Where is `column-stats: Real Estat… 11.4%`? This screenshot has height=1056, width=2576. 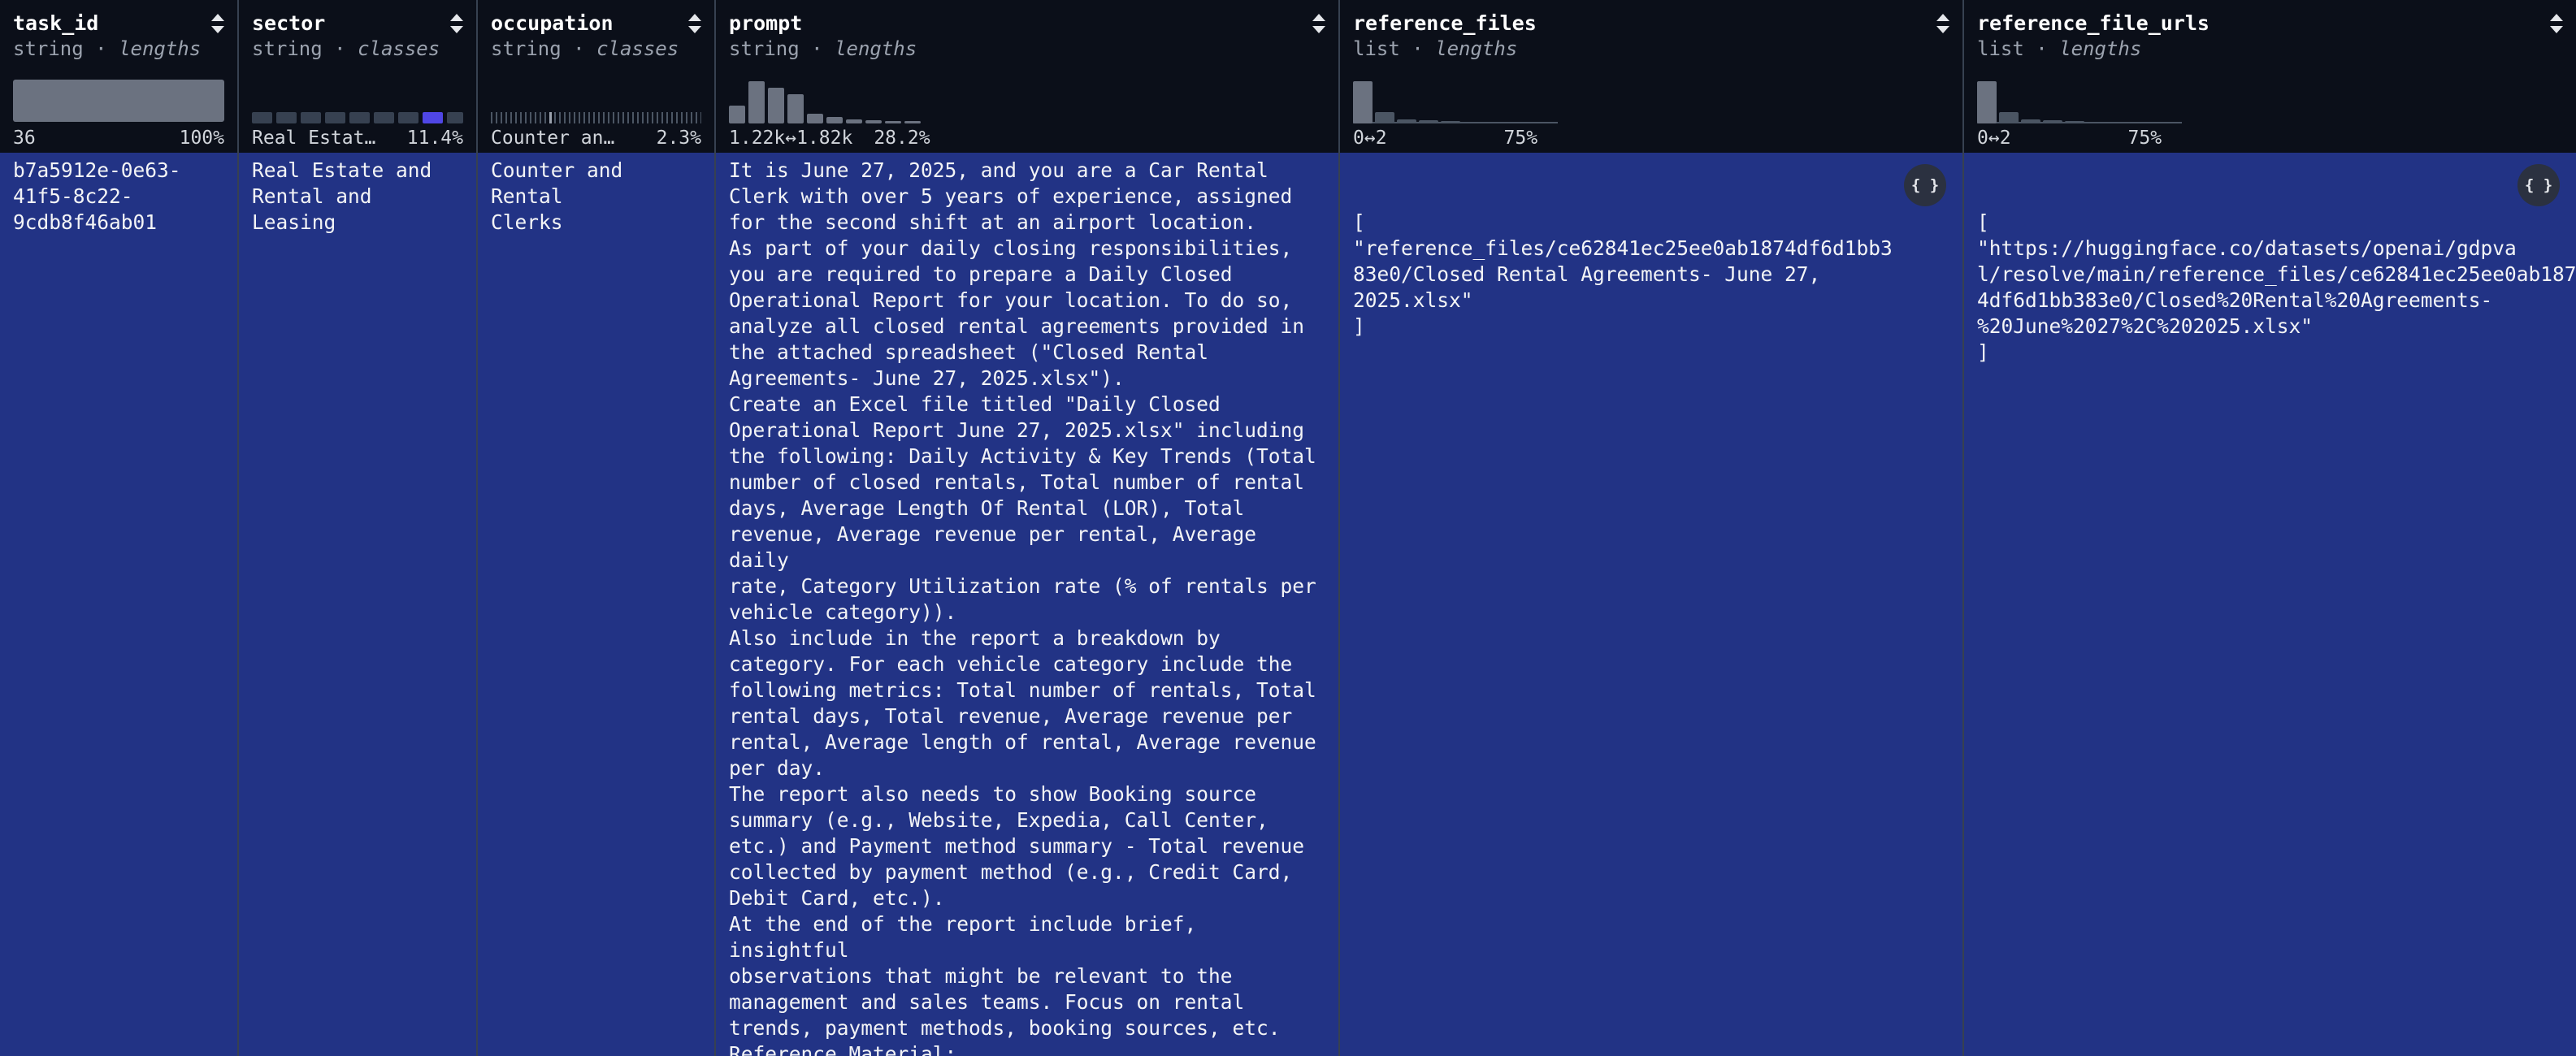
column-stats: Real Estat… 11.4% is located at coordinates (357, 138).